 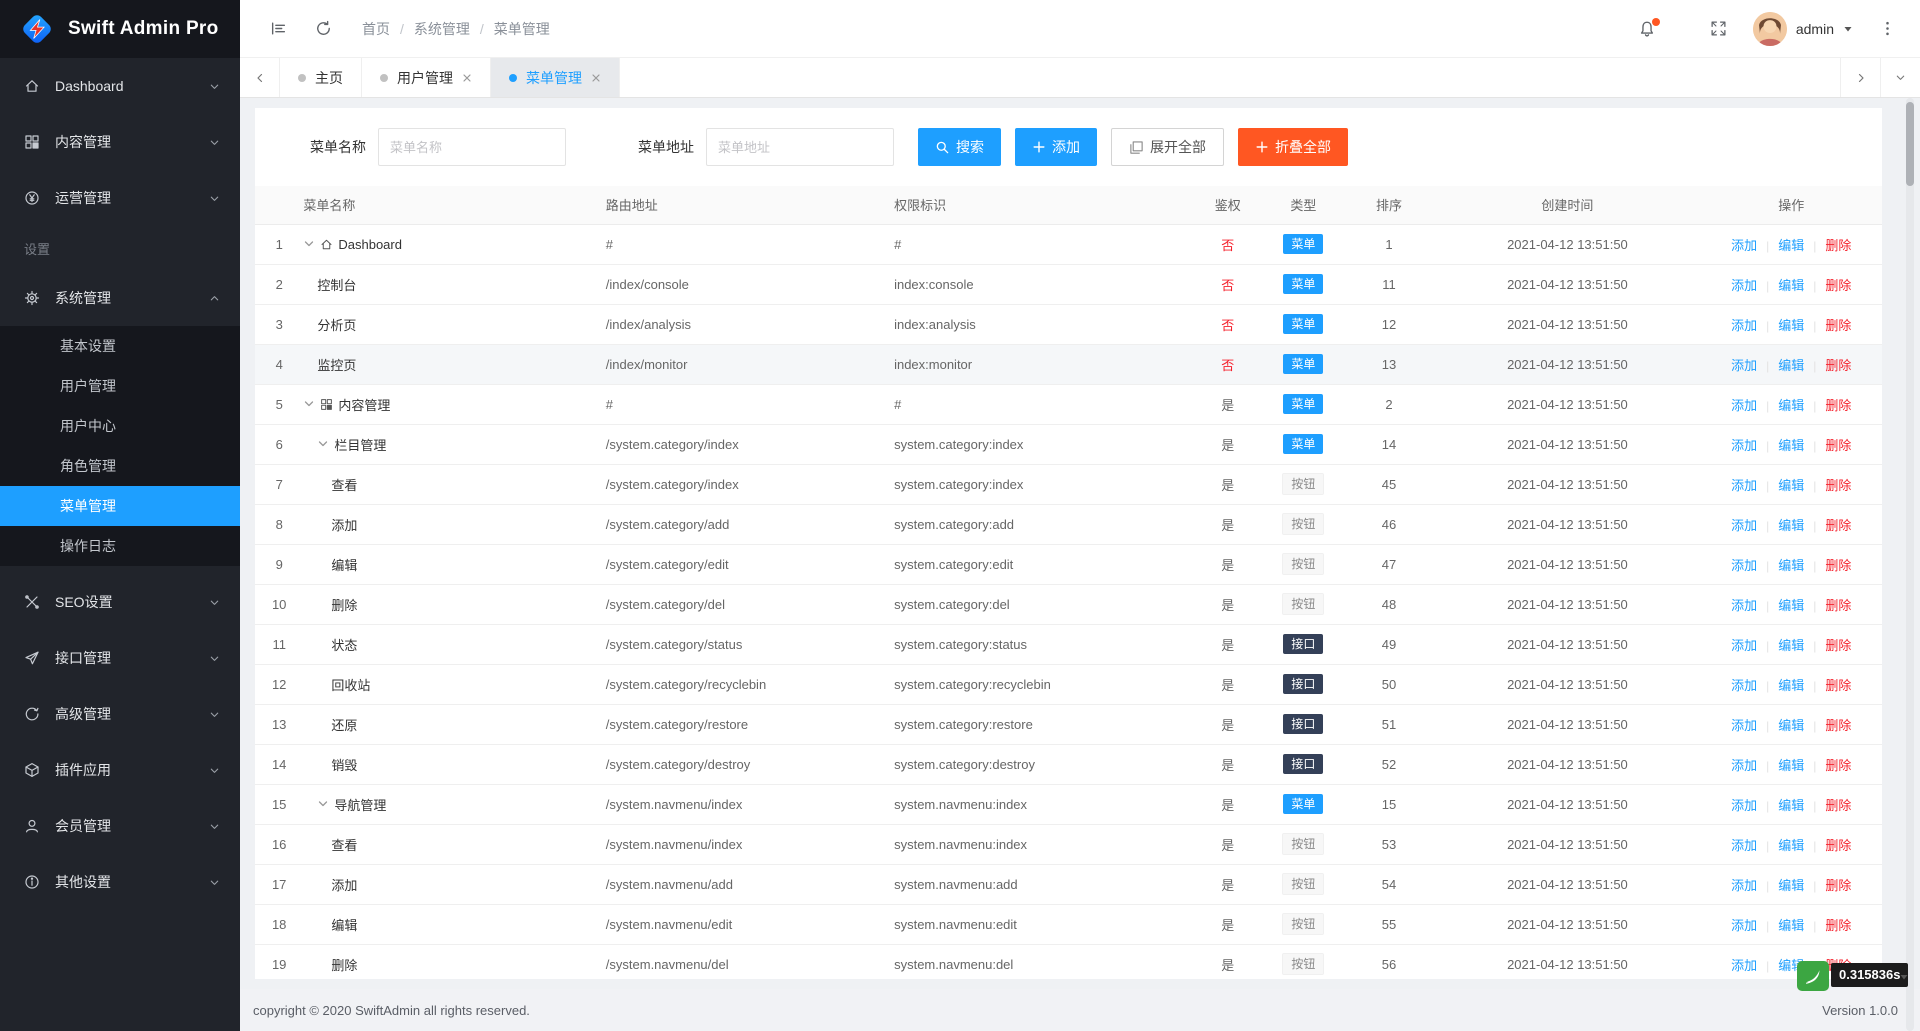 What do you see at coordinates (120, 658) in the screenshot?
I see `sidebar-item-接口管理: 接口管理` at bounding box center [120, 658].